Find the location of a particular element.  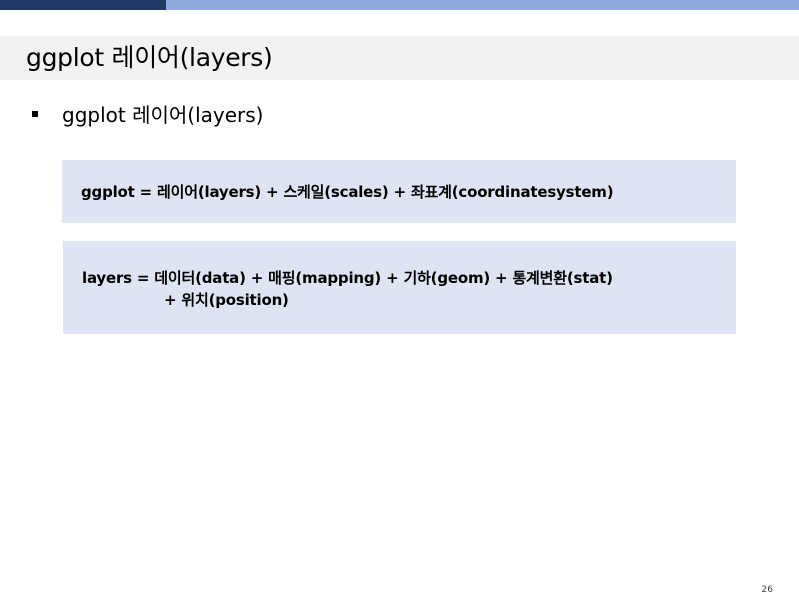

page-title: ggplot 레이어(layers) is located at coordinates (149, 57).